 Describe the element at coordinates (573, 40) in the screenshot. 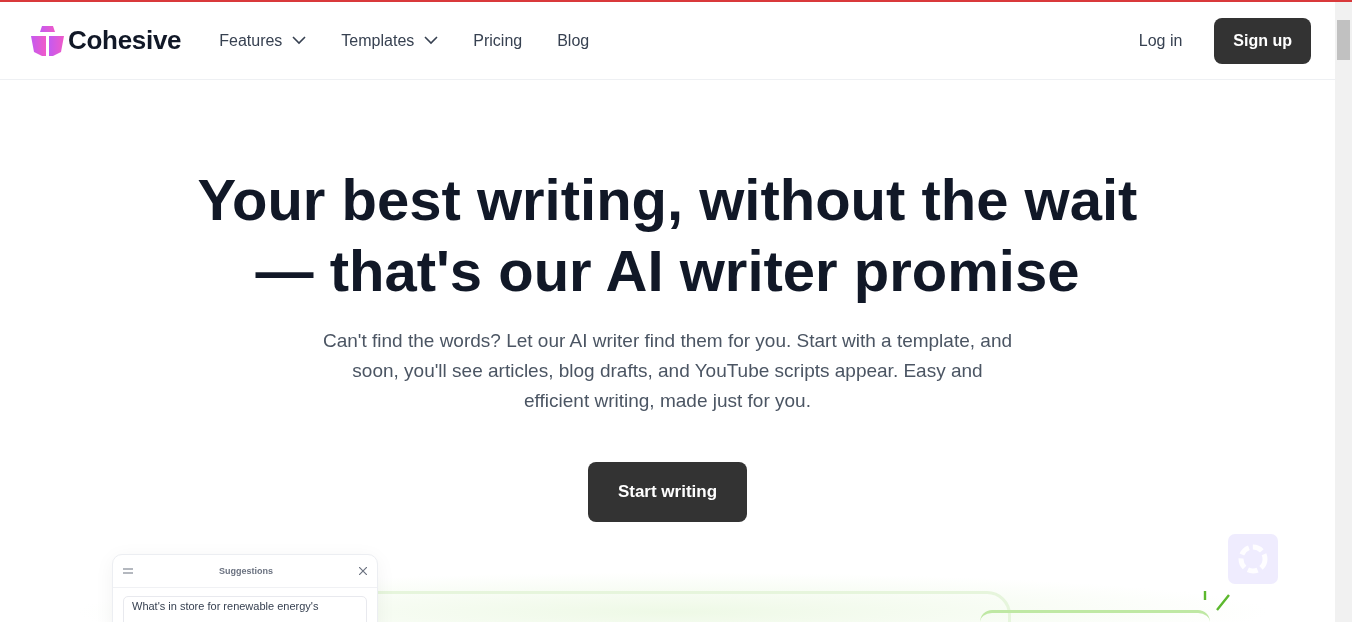

I see `nav-link: Blog` at that location.